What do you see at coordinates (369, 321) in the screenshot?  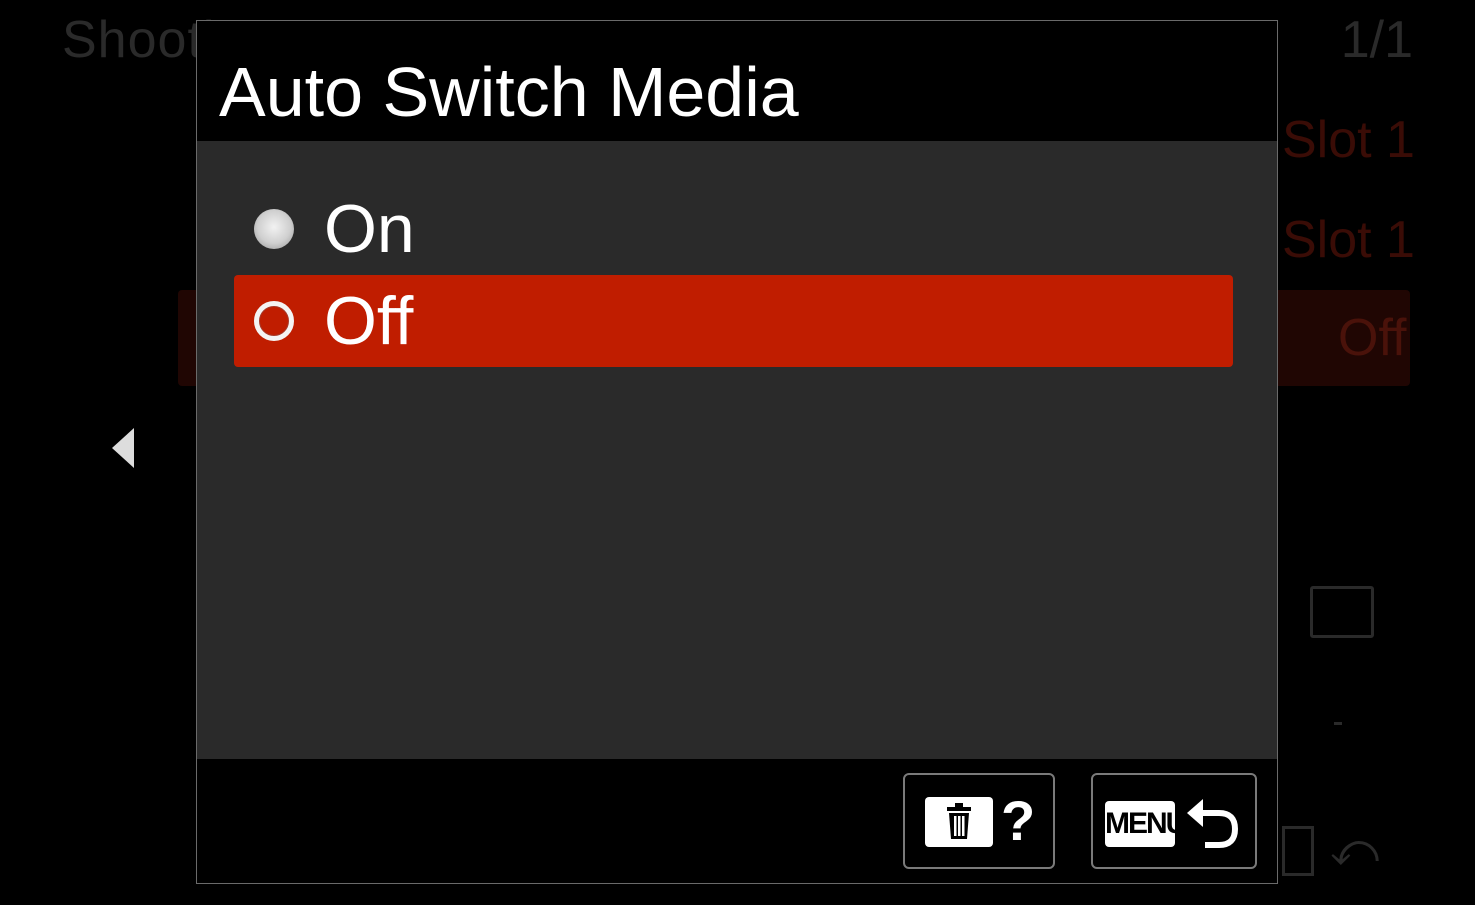 I see `option-label: Off` at bounding box center [369, 321].